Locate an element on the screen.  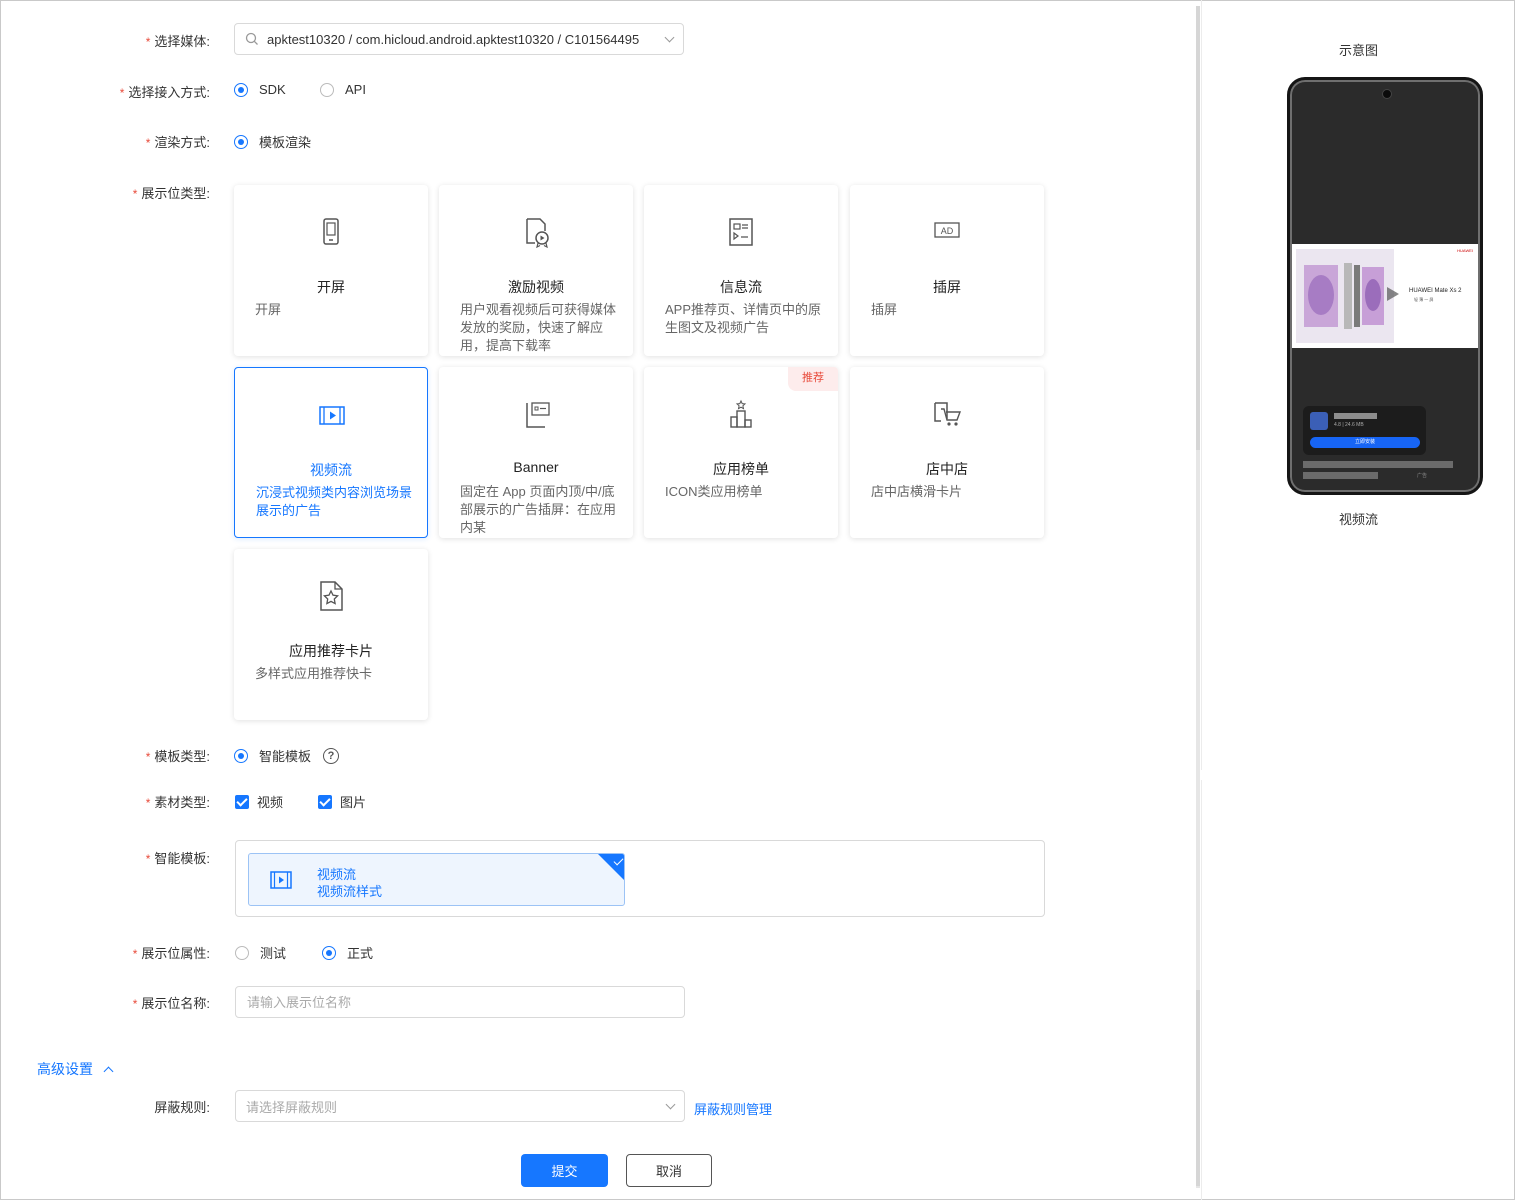
card-title: 应用推荐卡片 is located at coordinates (331, 651).